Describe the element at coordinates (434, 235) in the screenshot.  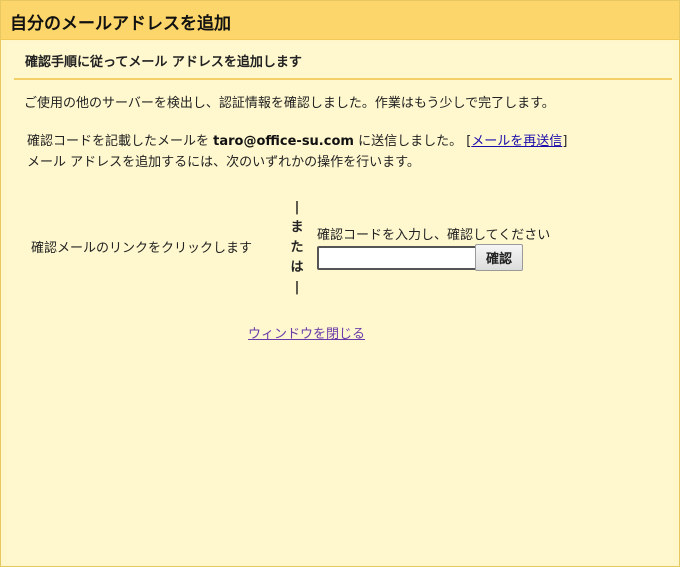
I see `option-enter-code-label: 確認コードを入力し、確認してください` at that location.